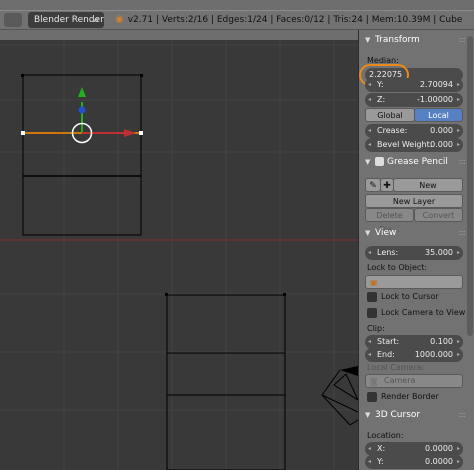  What do you see at coordinates (119, 19) in the screenshot?
I see `blender-logo-icon: ◉` at bounding box center [119, 19].